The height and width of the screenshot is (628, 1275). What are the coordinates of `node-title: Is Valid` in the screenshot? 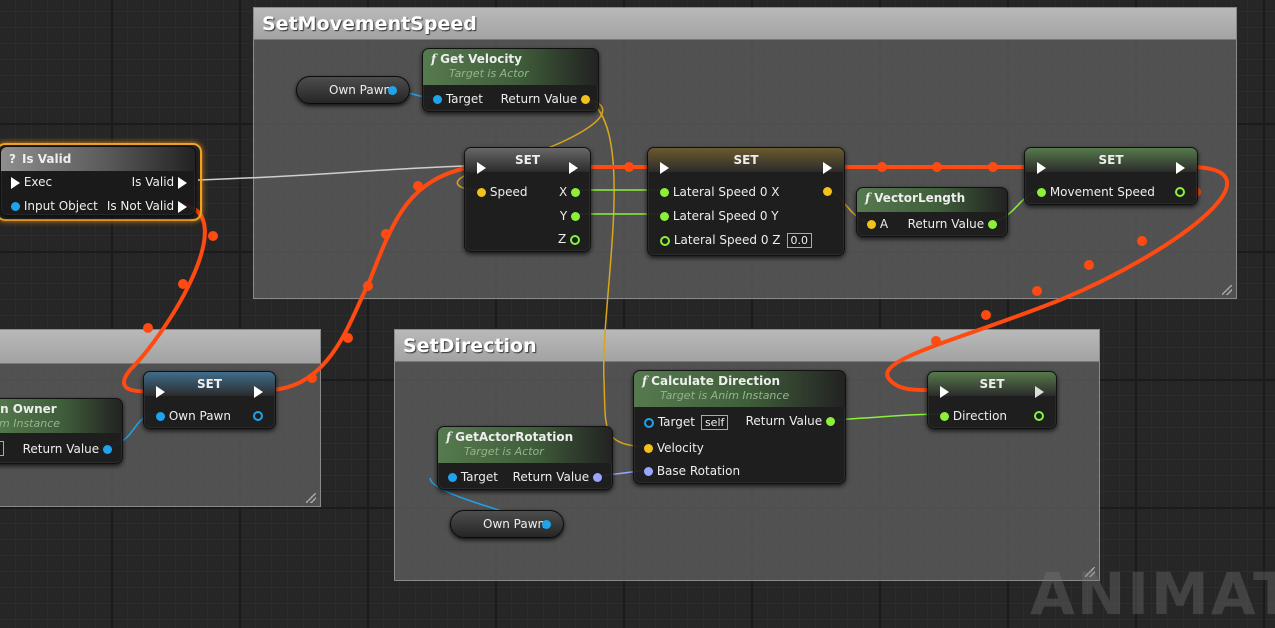 It's located at (46, 159).